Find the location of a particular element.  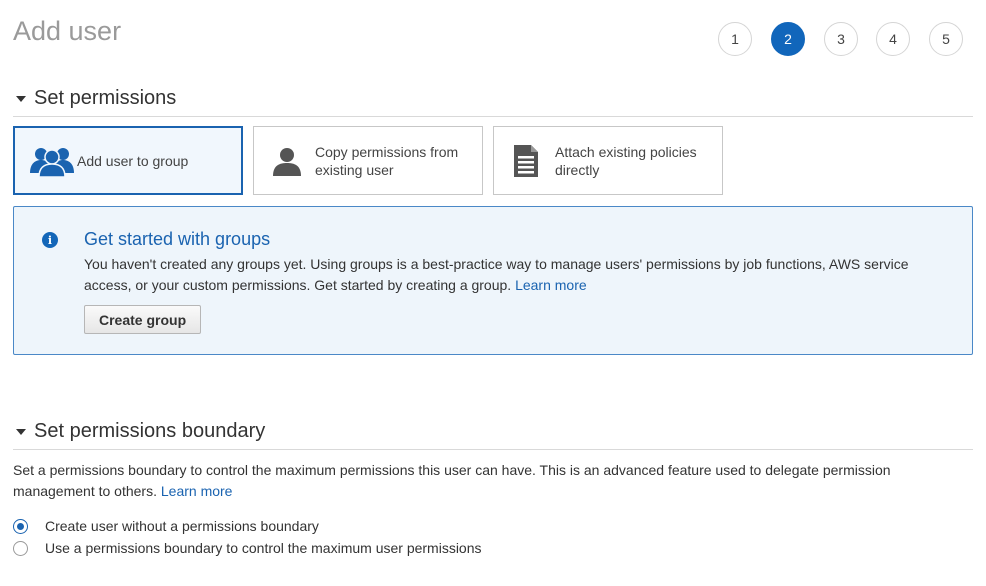

option-copy-permissions: Copy permissions from existing user is located at coordinates (368, 160).